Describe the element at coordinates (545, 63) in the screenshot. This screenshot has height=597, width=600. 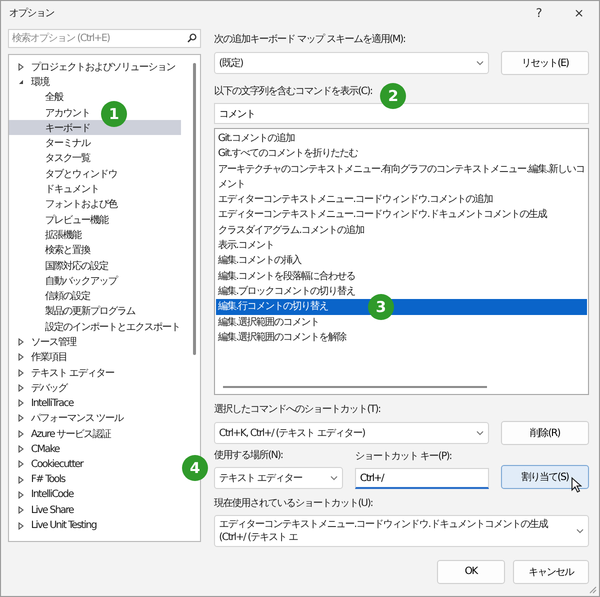
I see `reset-button: リセット(E)` at that location.